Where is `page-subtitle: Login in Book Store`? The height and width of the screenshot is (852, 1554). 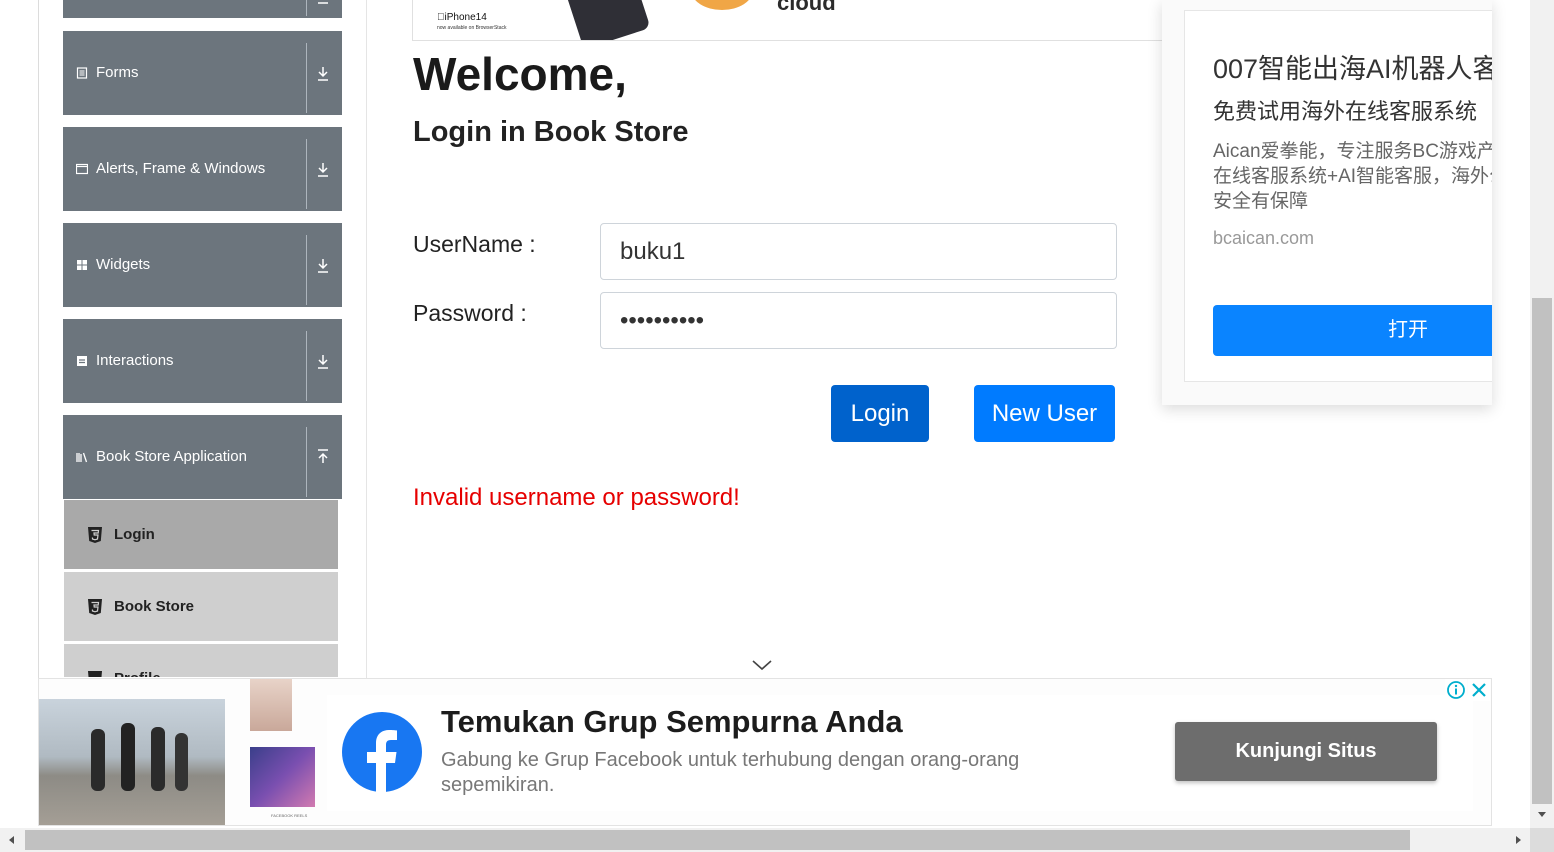
page-subtitle: Login in Book Store is located at coordinates (551, 132).